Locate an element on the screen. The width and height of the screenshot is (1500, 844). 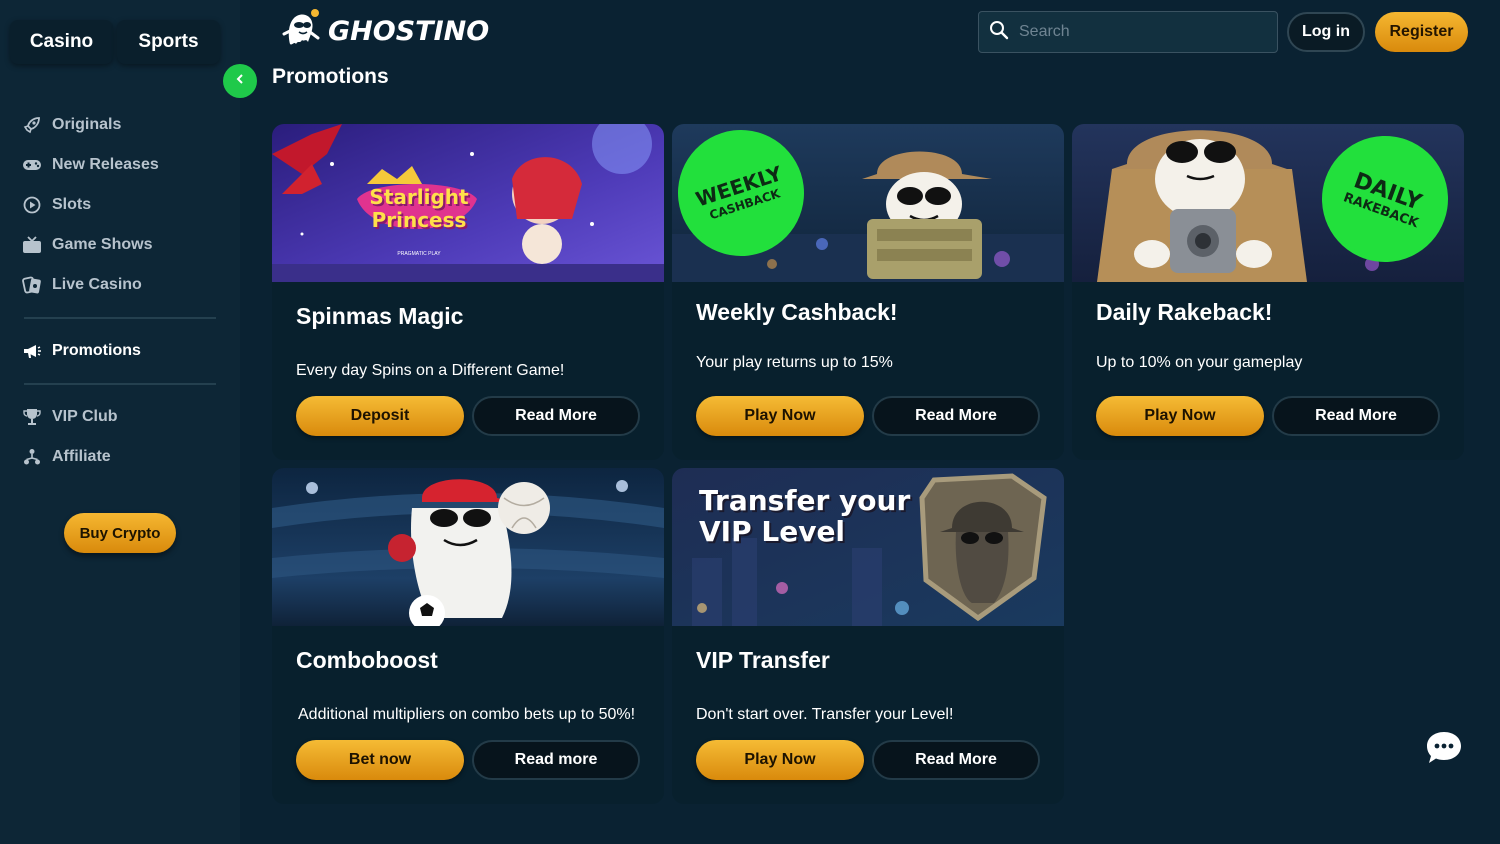
sidebar-item-label: Affiliate is located at coordinates (81, 456).